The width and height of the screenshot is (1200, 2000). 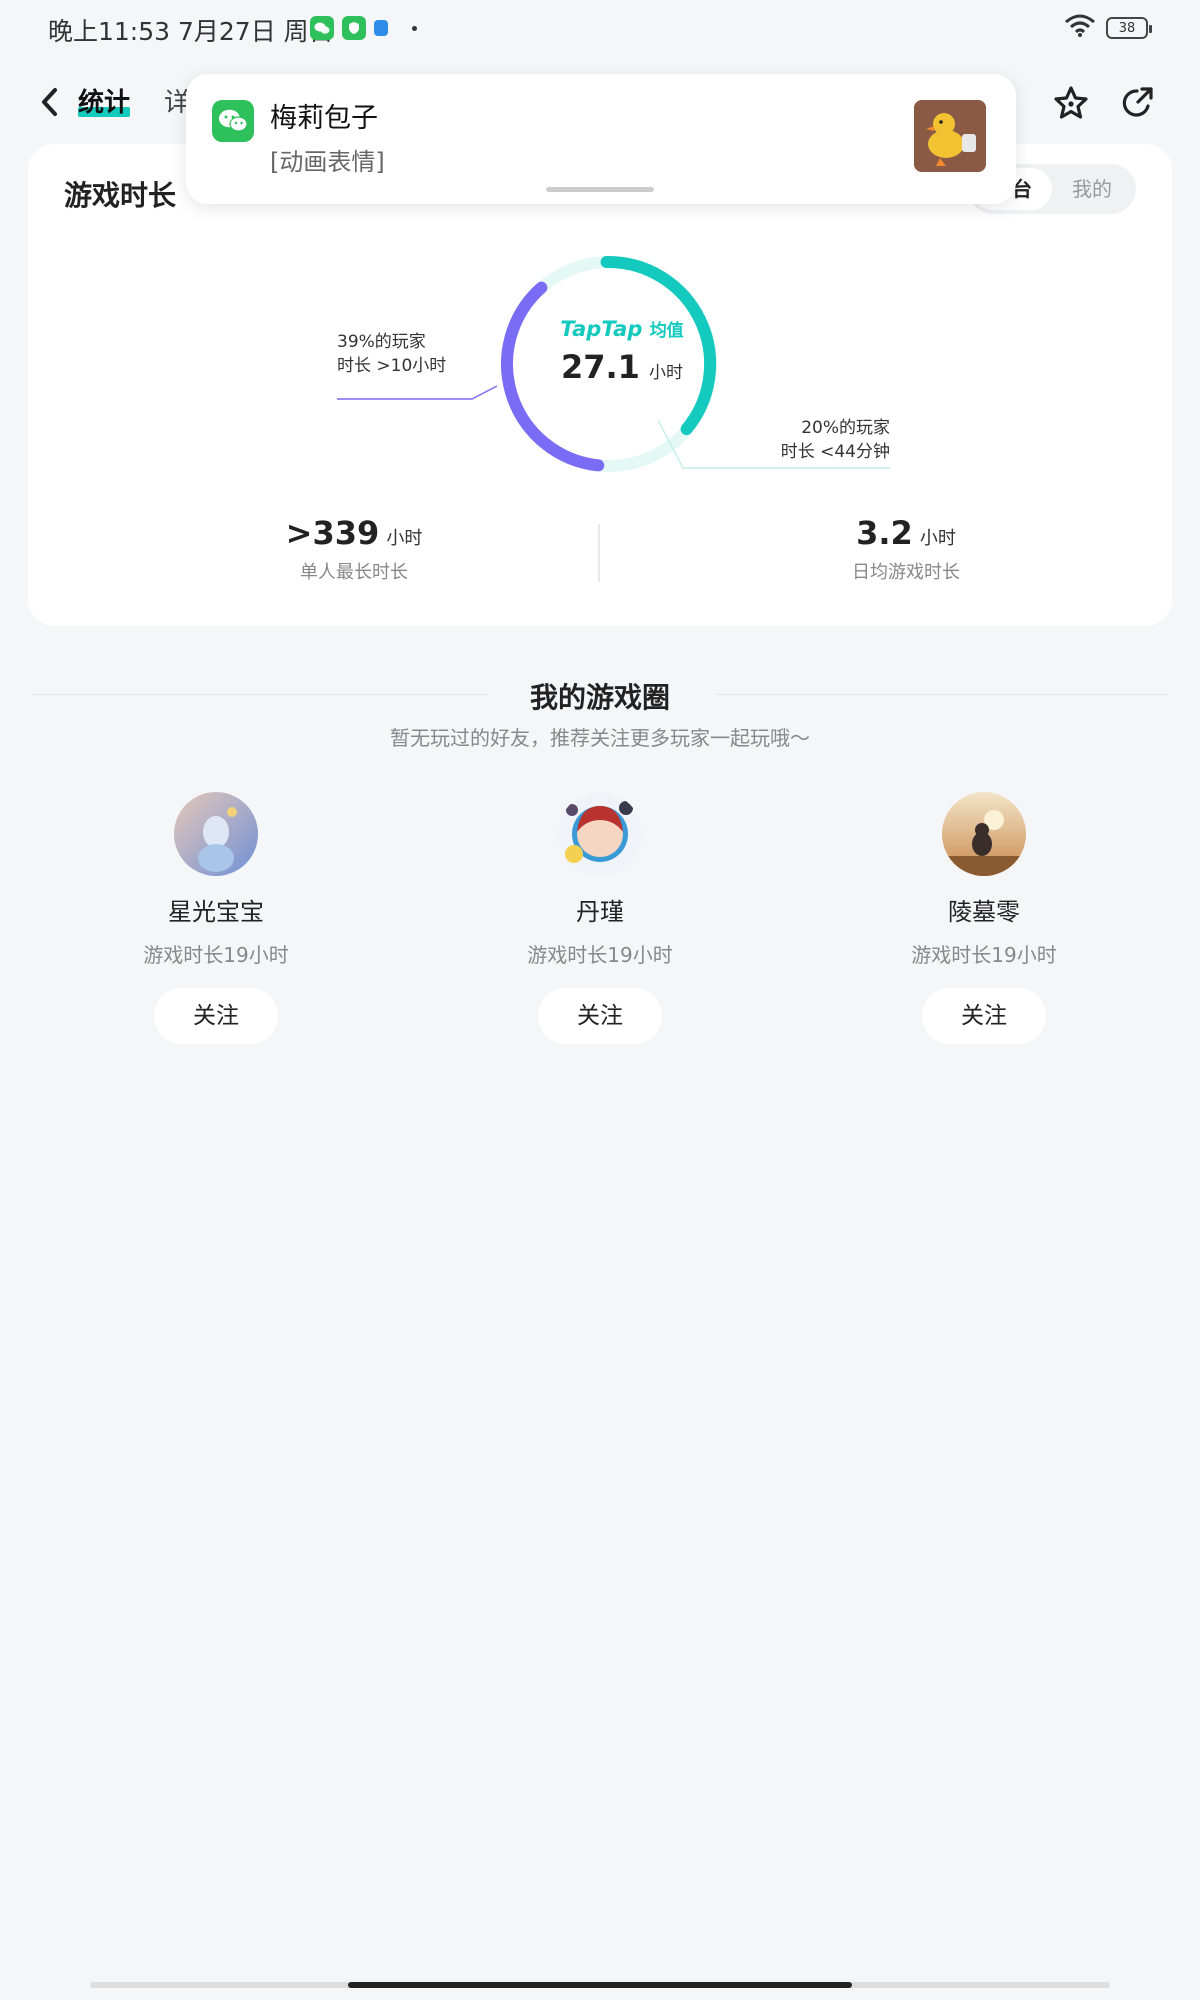 What do you see at coordinates (327, 162) in the screenshot?
I see `notification-body: [动画表情]` at bounding box center [327, 162].